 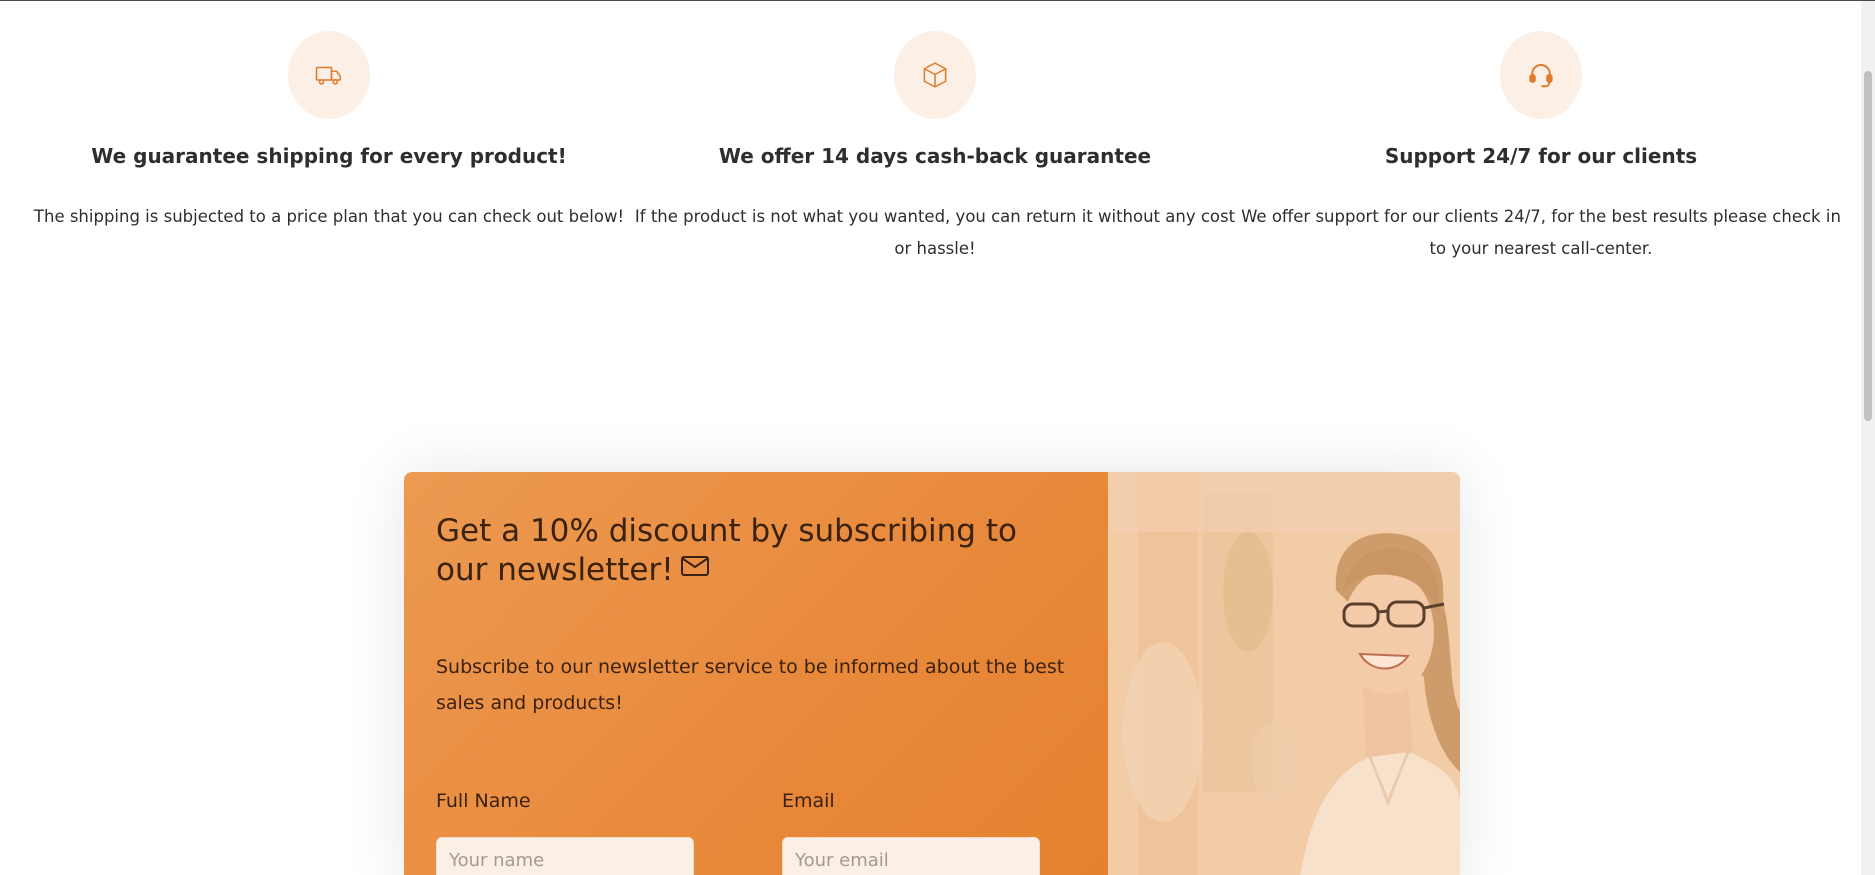 I want to click on feature-title: Support 24/7 for our clients, so click(x=1541, y=156).